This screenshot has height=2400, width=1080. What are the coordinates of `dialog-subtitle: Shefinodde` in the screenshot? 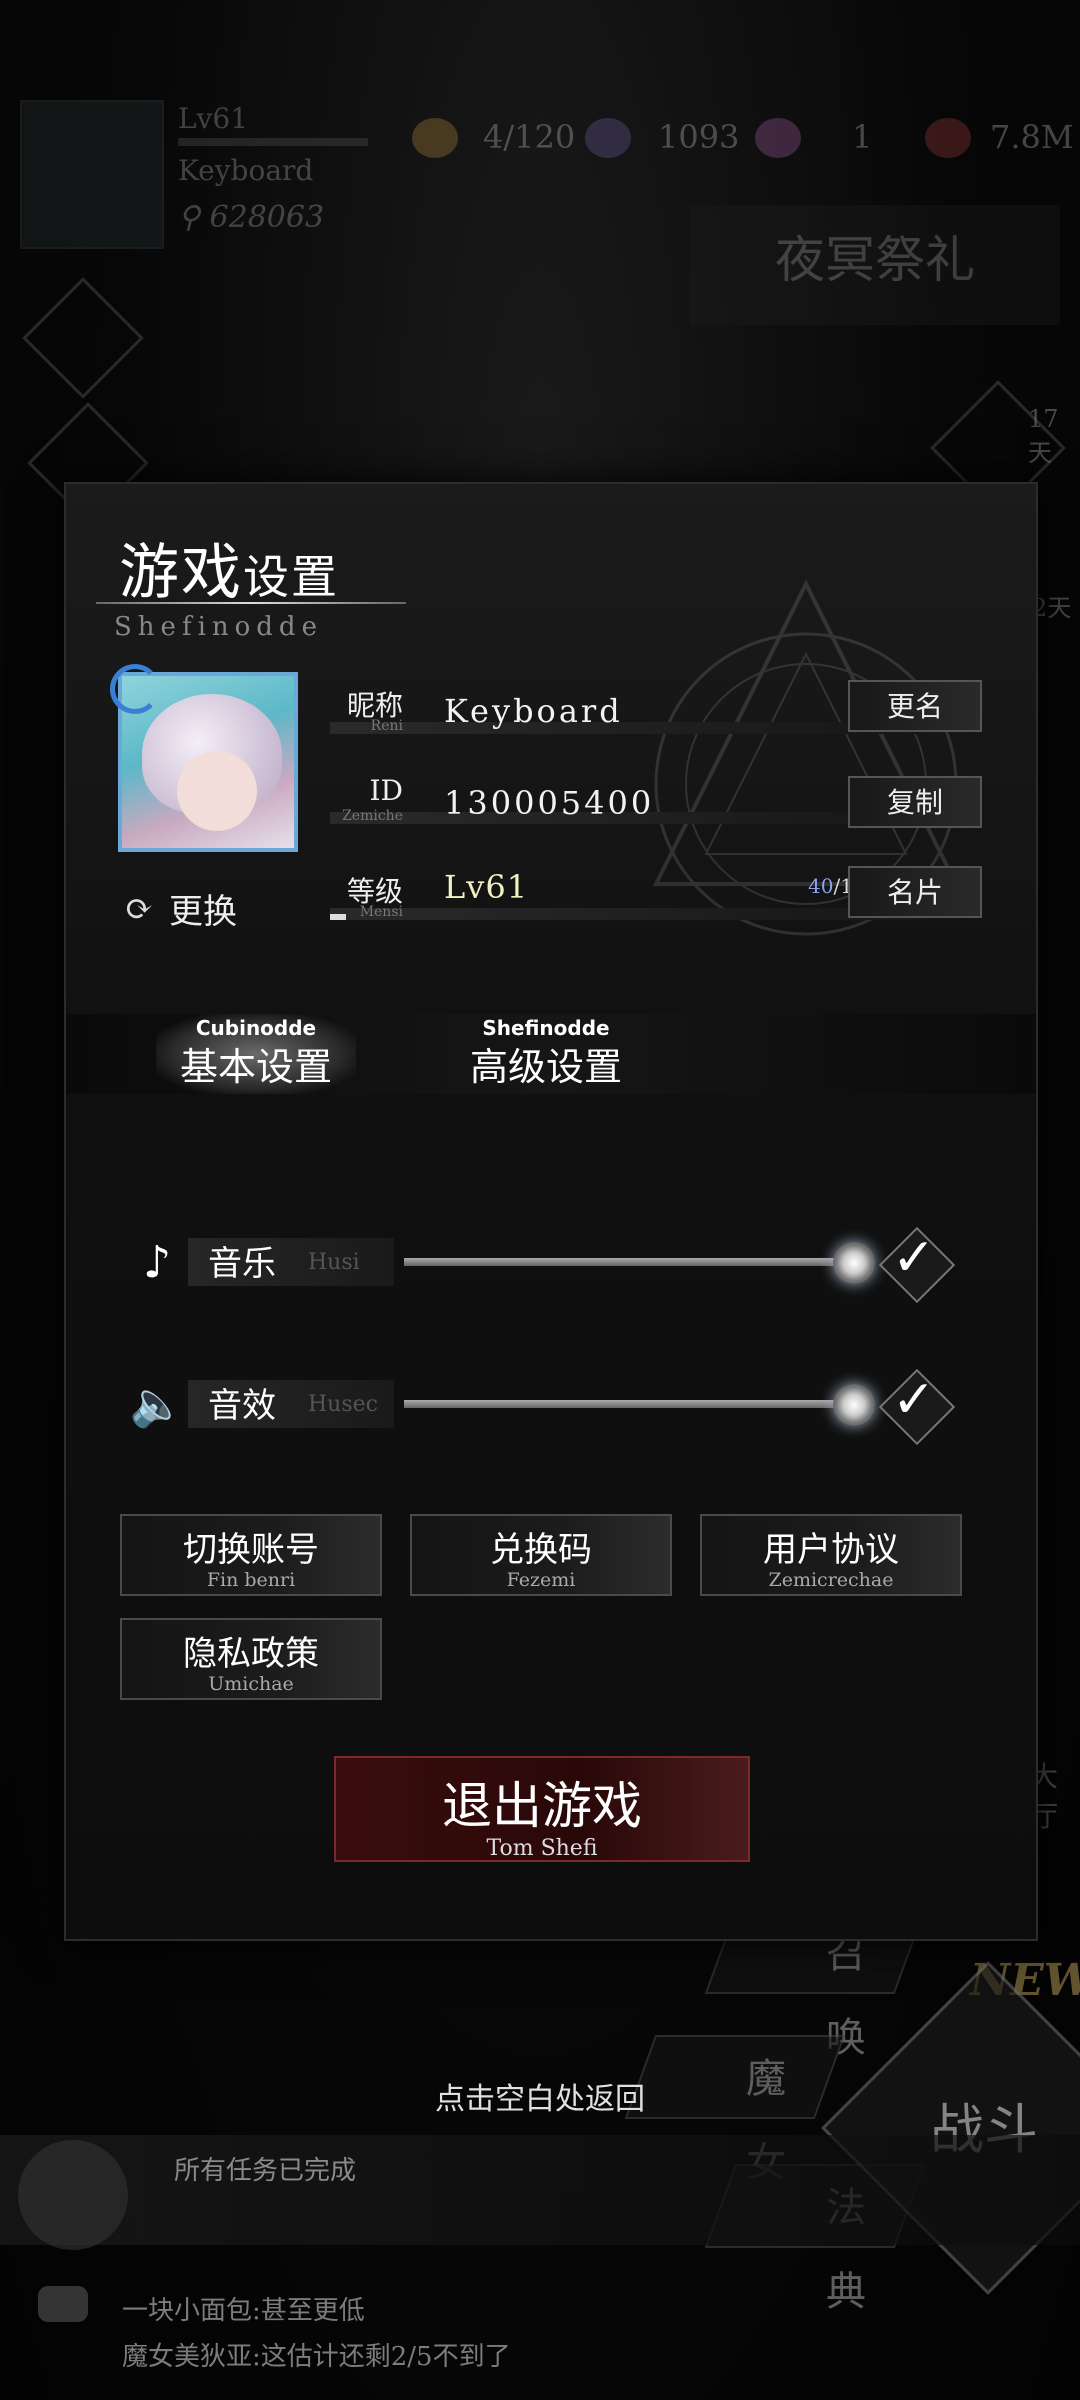 It's located at (218, 627).